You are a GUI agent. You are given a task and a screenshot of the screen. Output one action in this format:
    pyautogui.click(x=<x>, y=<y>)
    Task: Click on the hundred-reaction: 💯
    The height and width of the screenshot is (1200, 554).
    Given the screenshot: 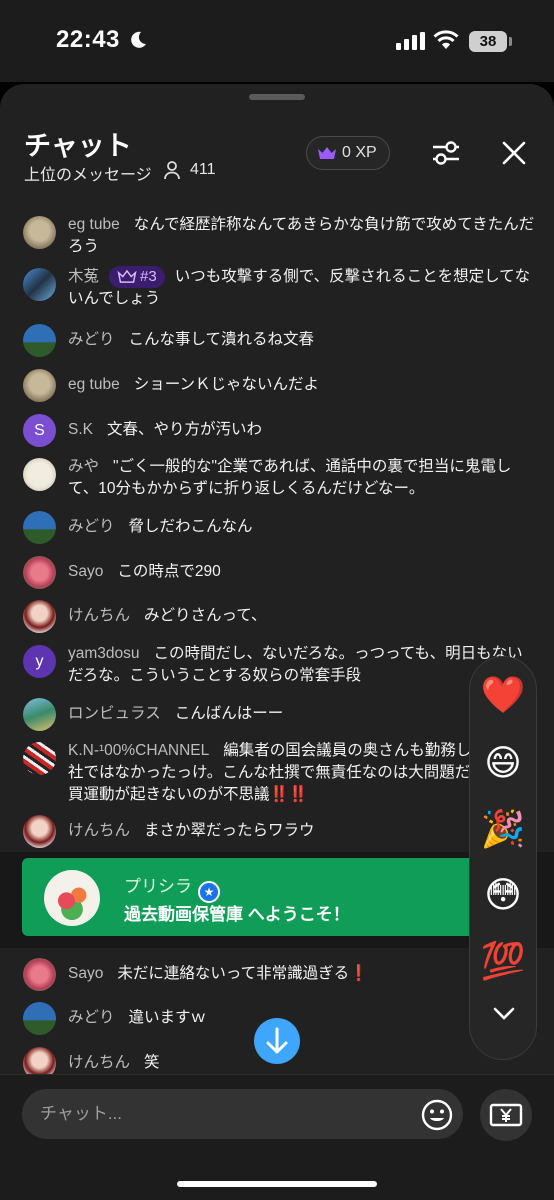 What is the action you would take?
    pyautogui.click(x=503, y=961)
    